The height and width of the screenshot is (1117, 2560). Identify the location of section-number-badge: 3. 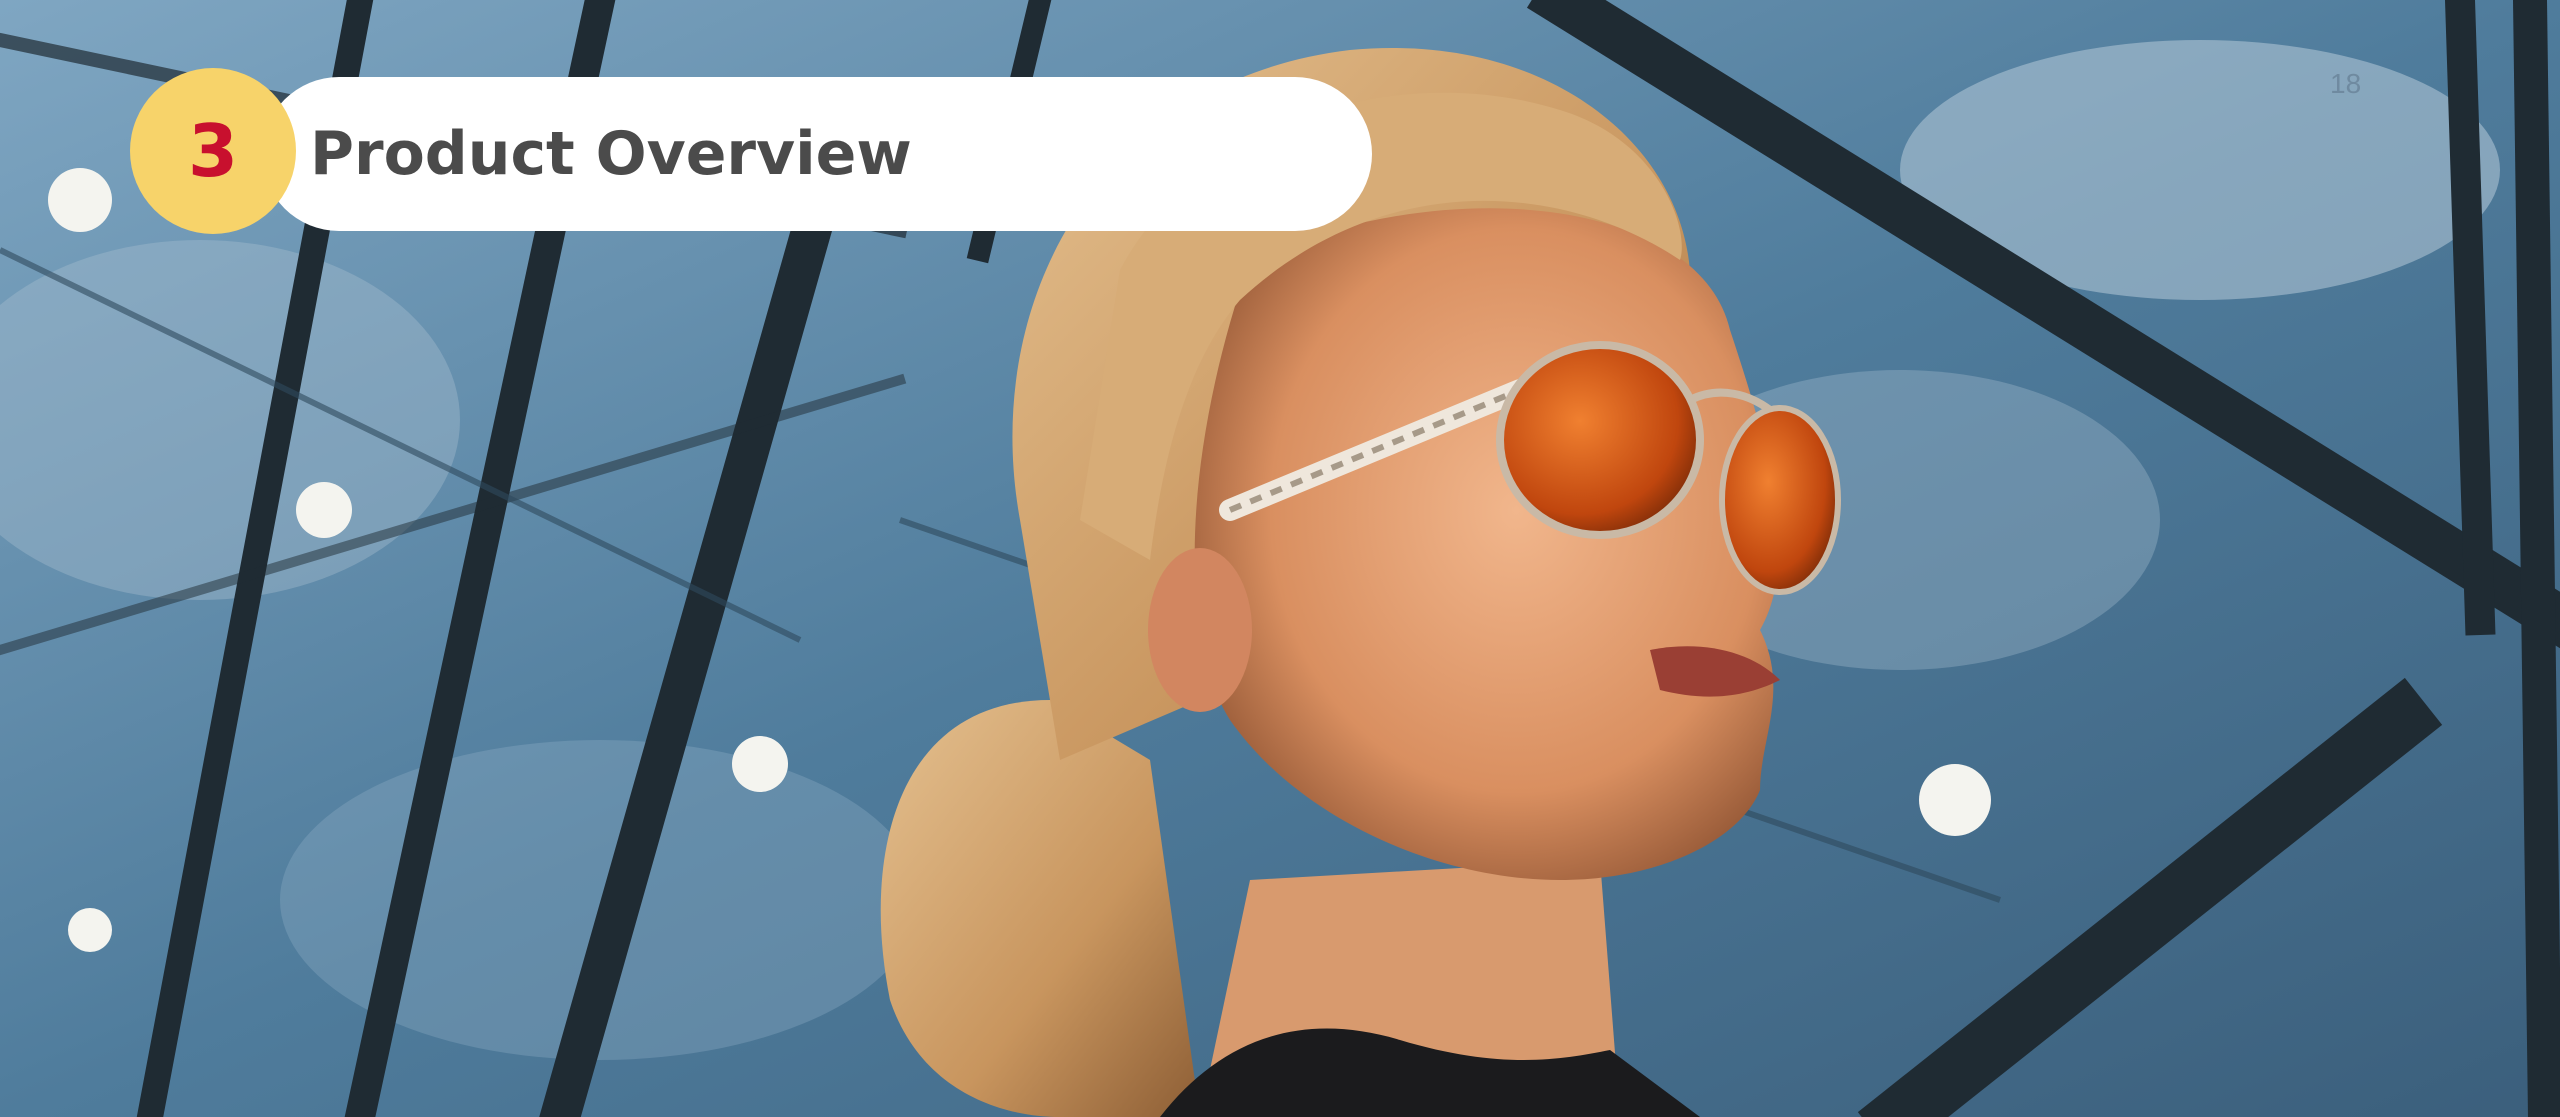
(213, 151).